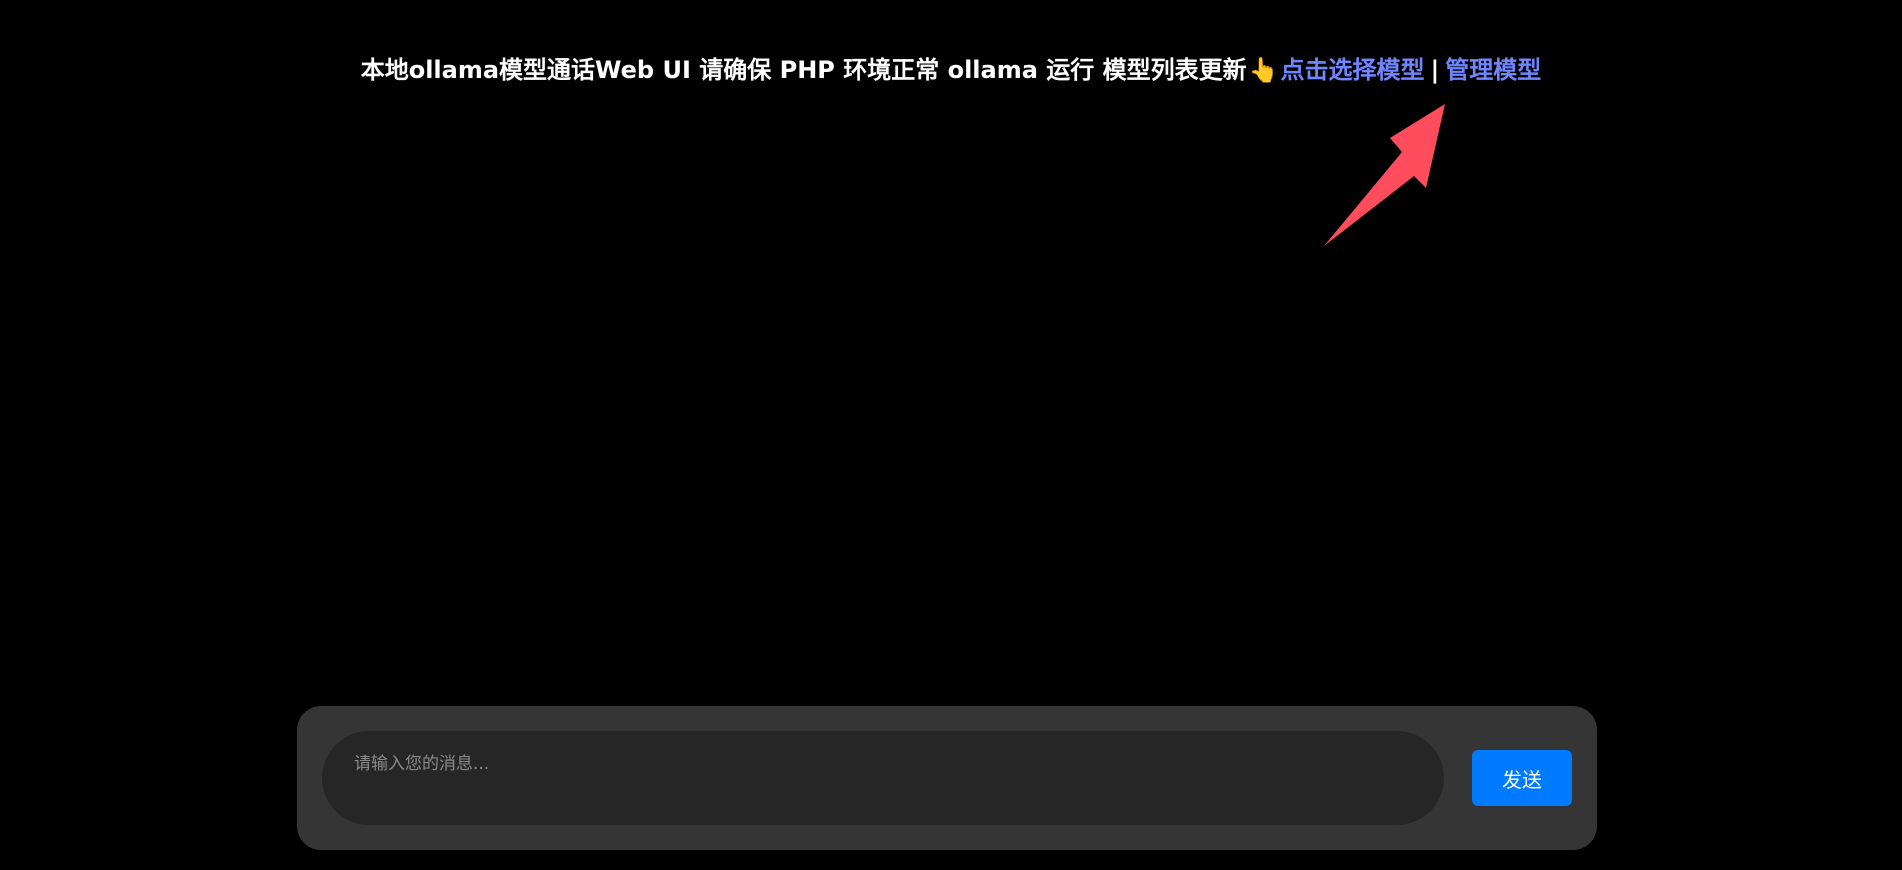 This screenshot has width=1902, height=870. What do you see at coordinates (1263, 70) in the screenshot?
I see `pointing-up-hand-icon: 👆` at bounding box center [1263, 70].